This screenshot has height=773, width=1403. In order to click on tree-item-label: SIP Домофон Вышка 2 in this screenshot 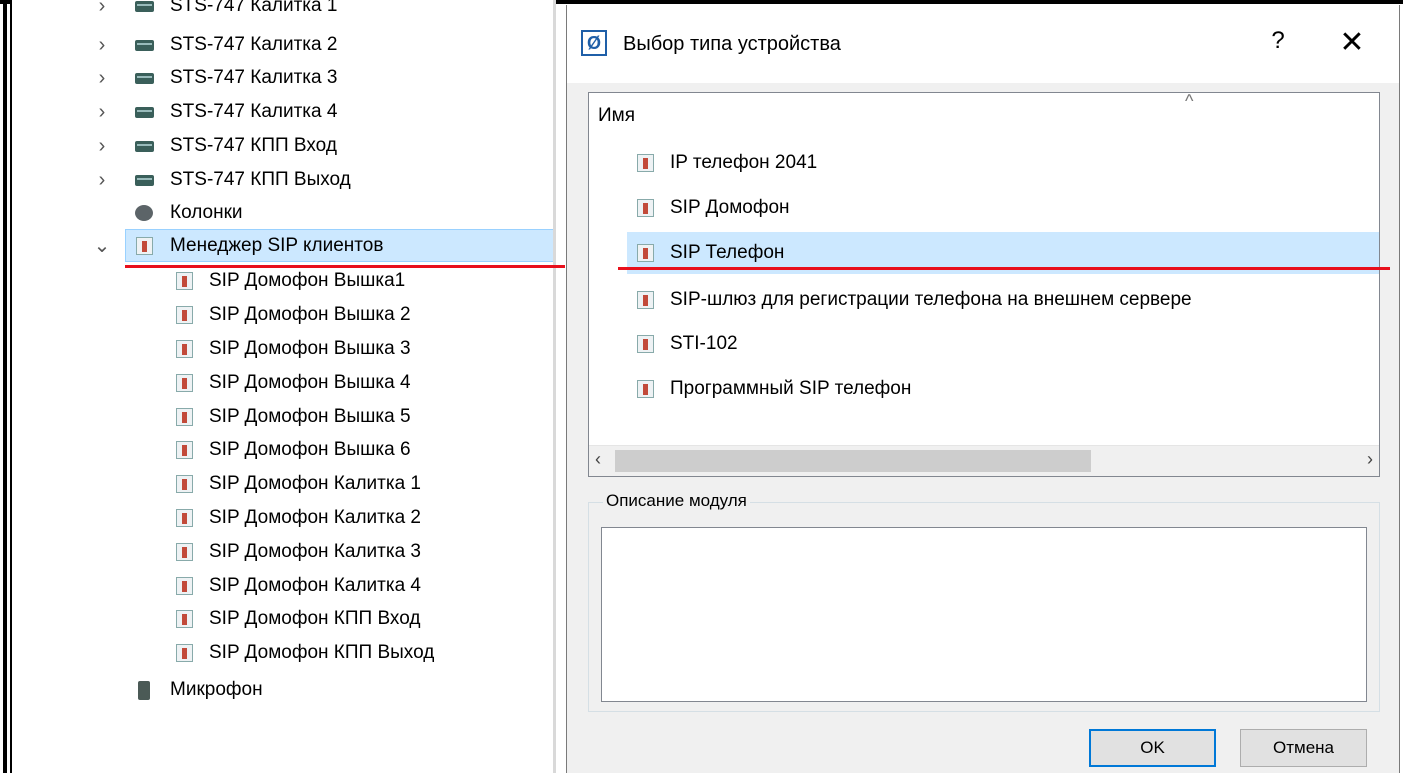, I will do `click(310, 314)`.